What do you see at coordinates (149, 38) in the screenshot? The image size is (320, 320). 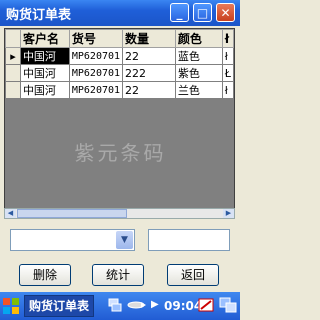 I see `column-header-quantity: 数量` at bounding box center [149, 38].